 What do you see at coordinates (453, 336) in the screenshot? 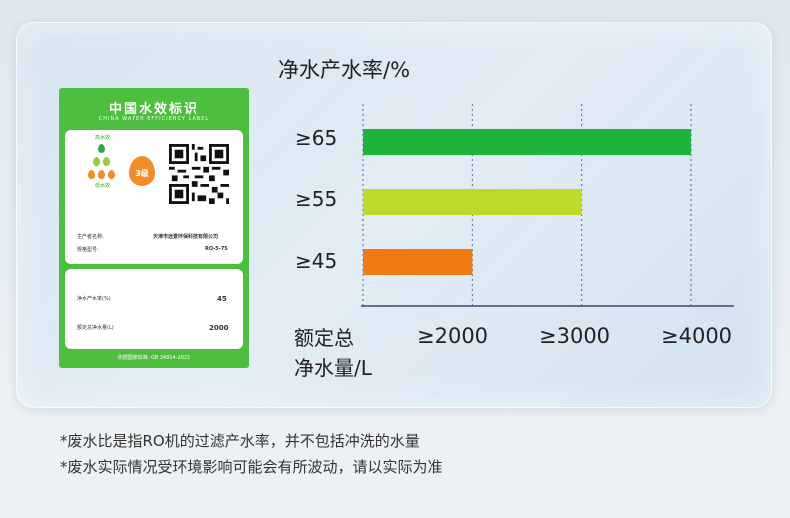
I see `x-tick-label: ≥2000` at bounding box center [453, 336].